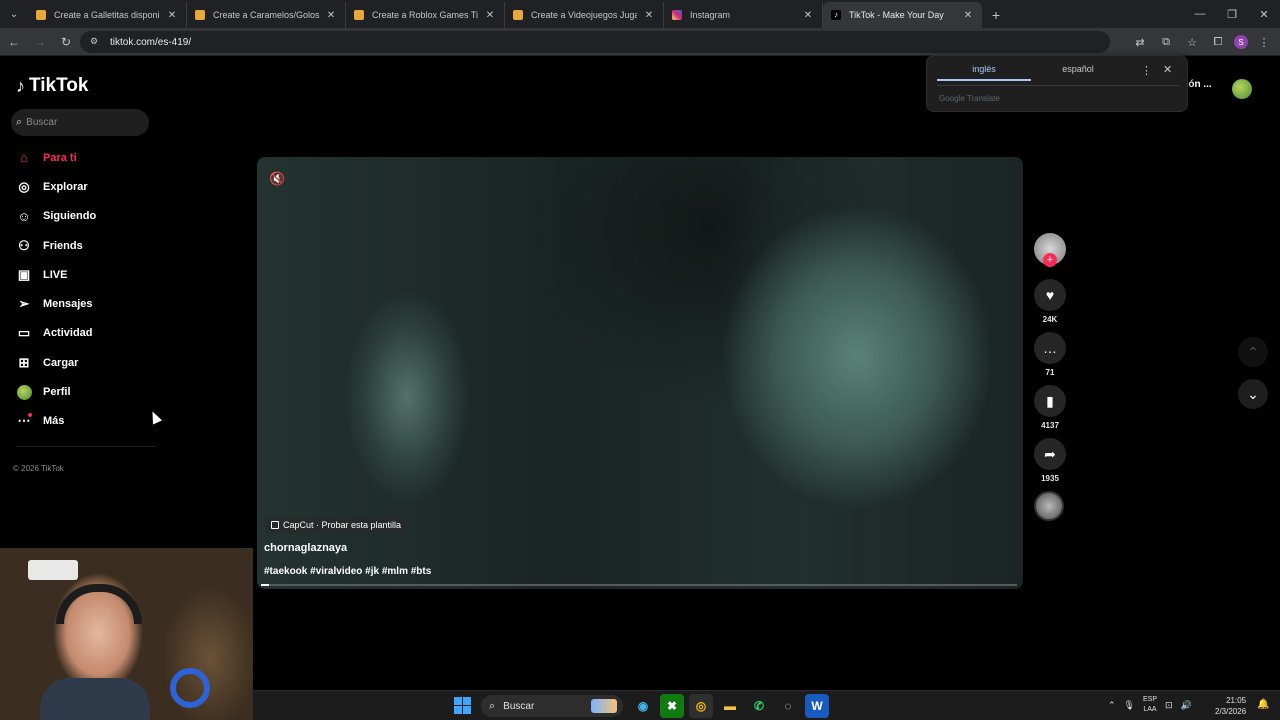 Image resolution: width=1280 pixels, height=720 pixels. What do you see at coordinates (336, 525) in the screenshot?
I see `capcut-template-link: CapCut · Probar esta plantilla` at bounding box center [336, 525].